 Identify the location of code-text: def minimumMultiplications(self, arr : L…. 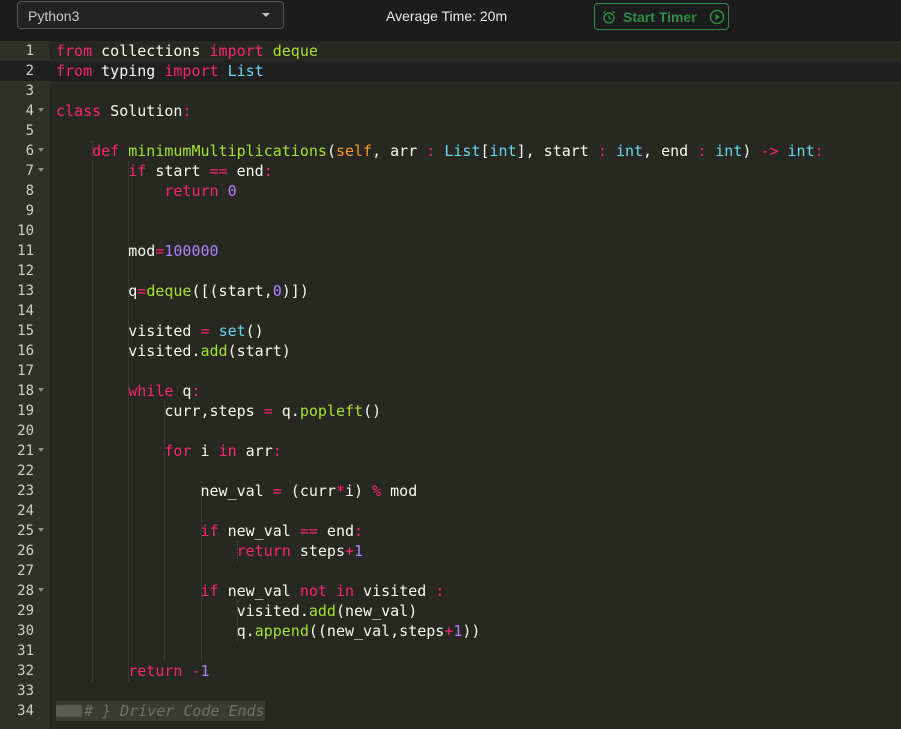
(458, 151).